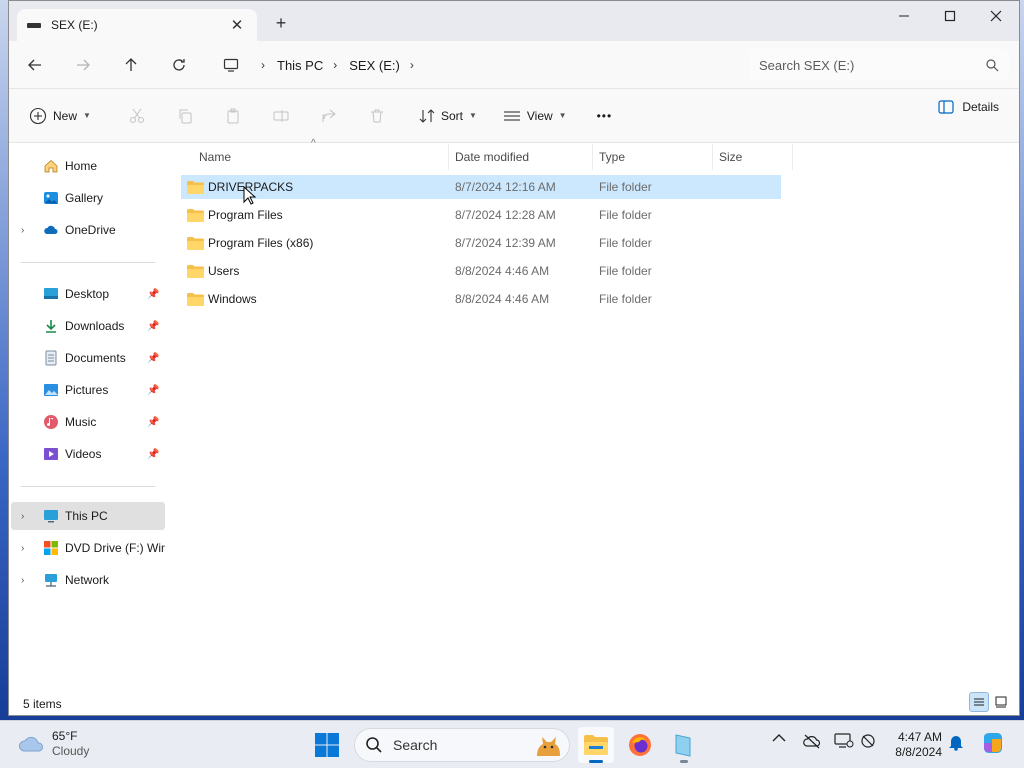 The width and height of the screenshot is (1024, 768). What do you see at coordinates (137, 25) in the screenshot?
I see `tab-sex-e: SEX (E:) ✕` at bounding box center [137, 25].